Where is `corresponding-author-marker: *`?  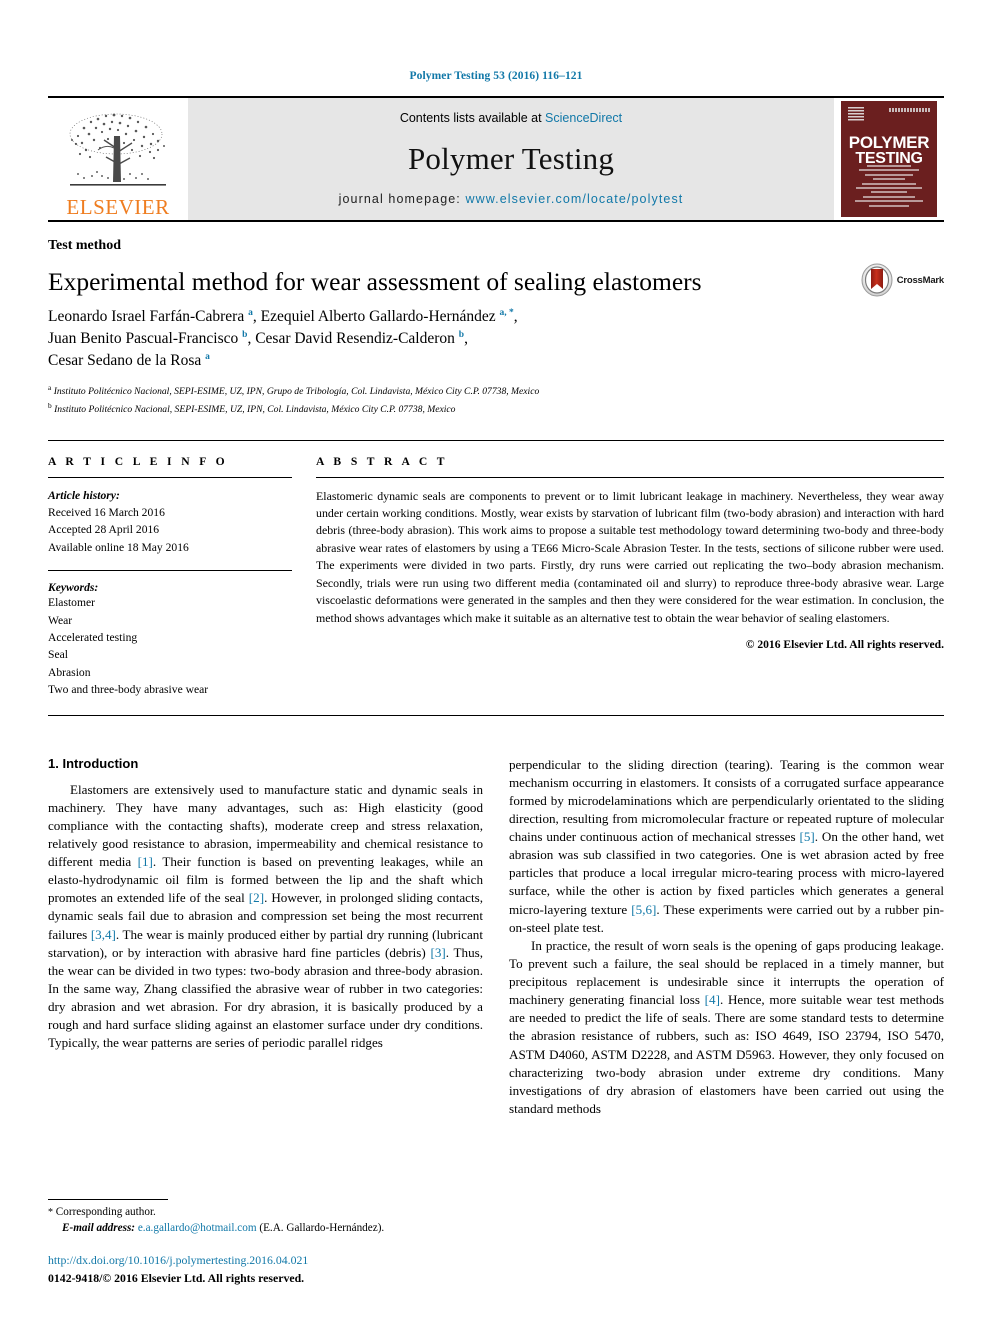 corresponding-author-marker: * is located at coordinates (50, 1212).